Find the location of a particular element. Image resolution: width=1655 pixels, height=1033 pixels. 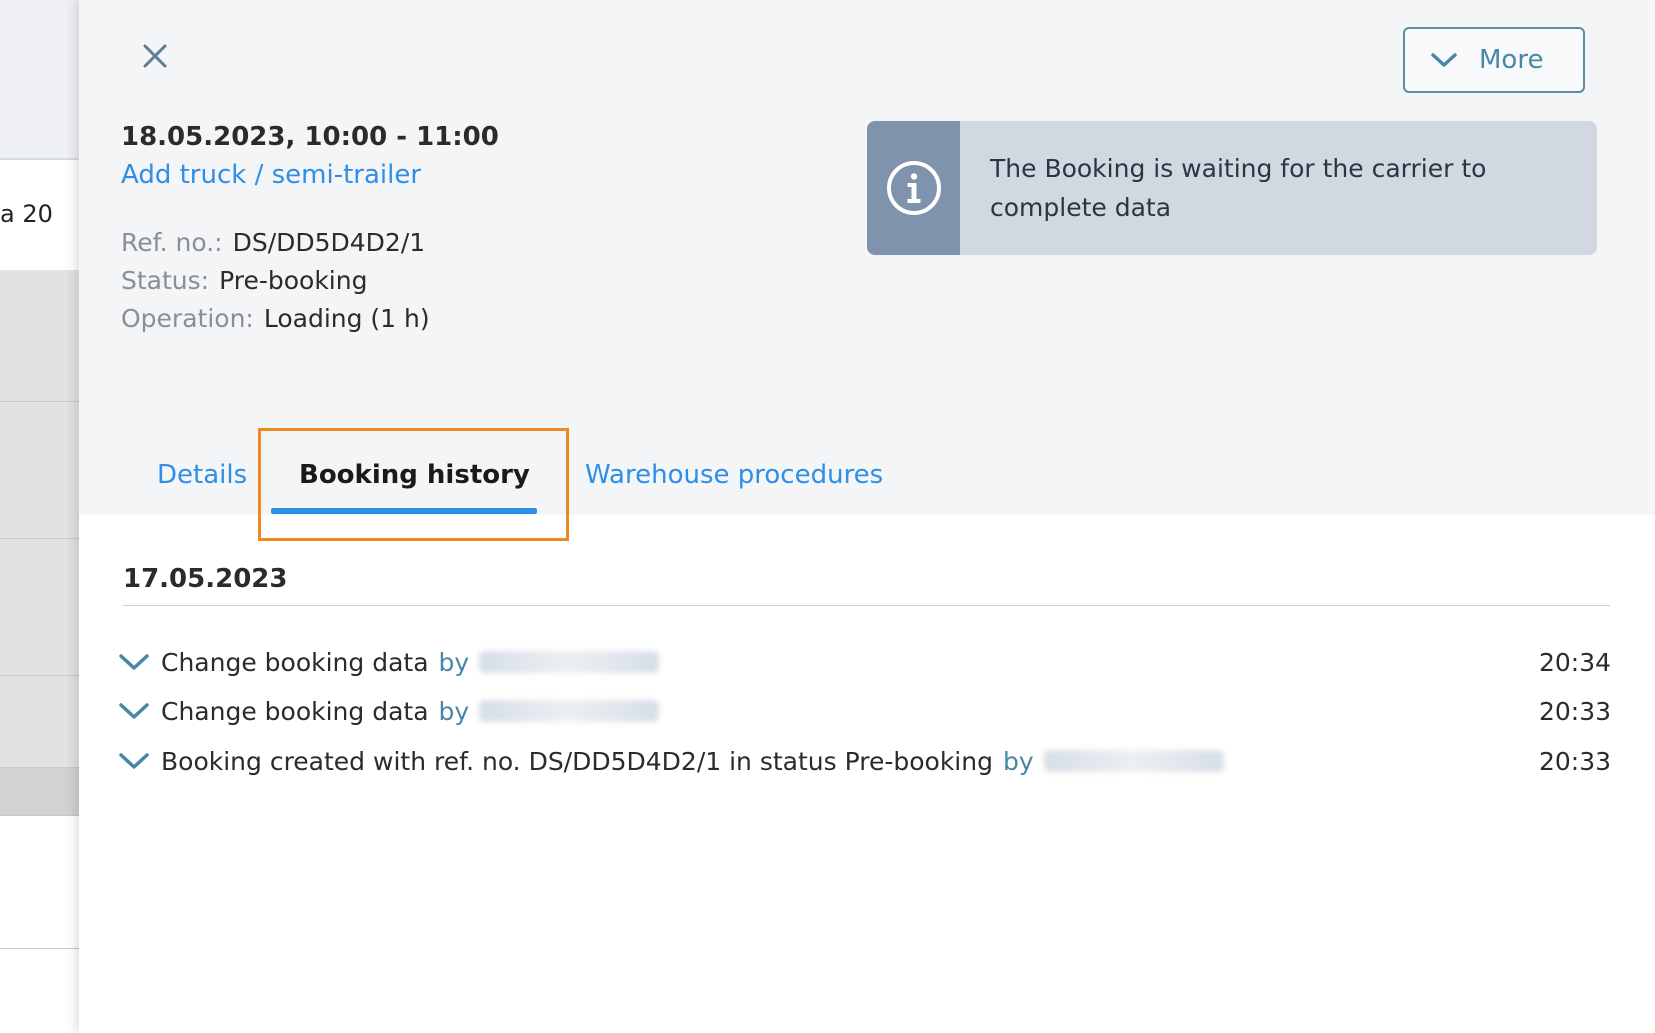

ref-no-row: Ref. no.: DS/DD5D4D2/1 is located at coordinates (273, 242).